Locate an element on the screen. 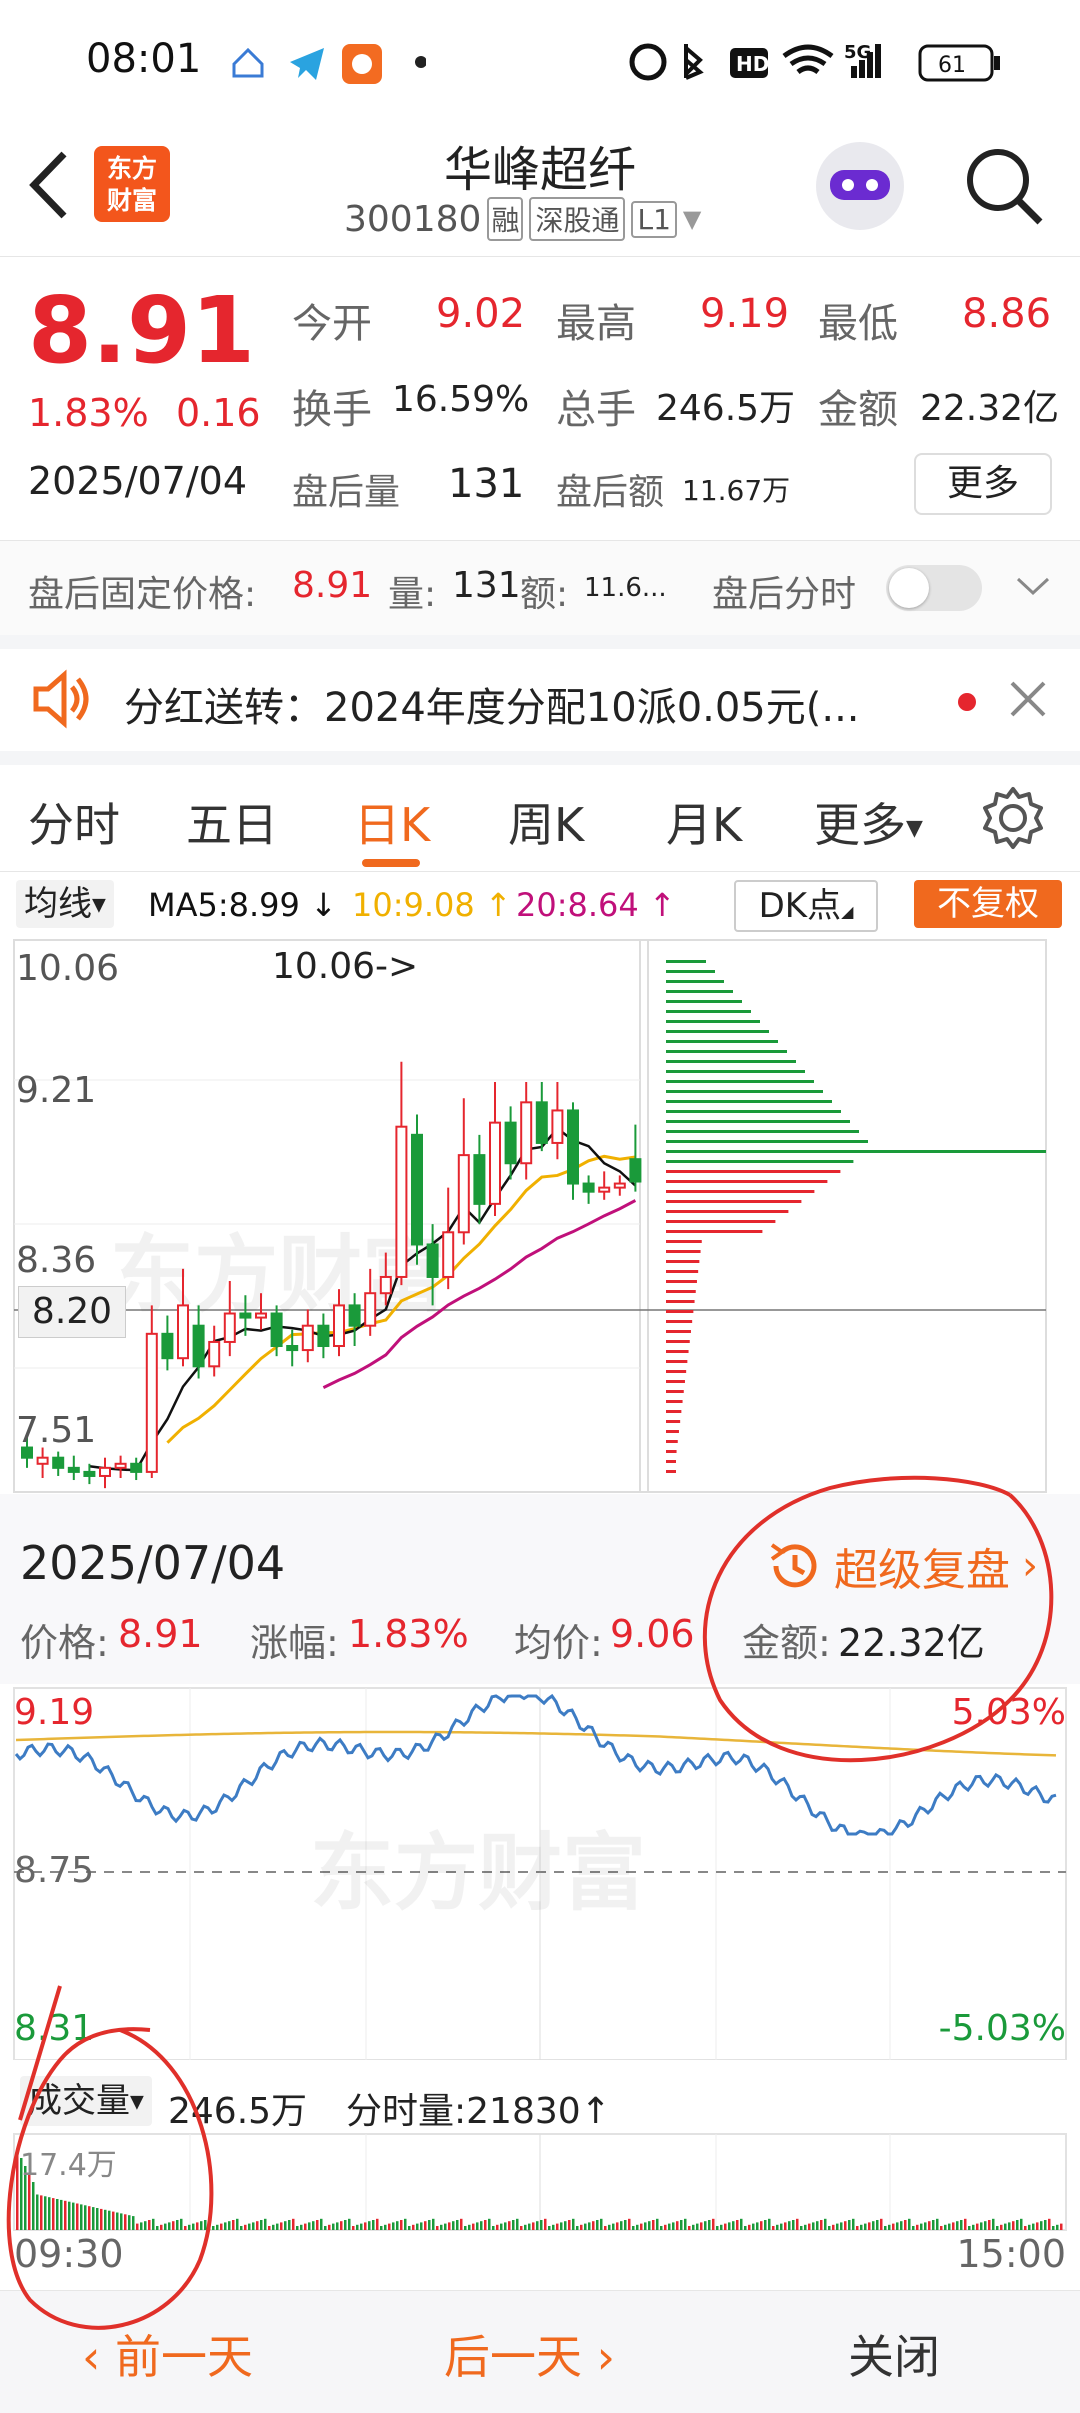 This screenshot has height=2413, width=1080. ma10-text: 10:9.08 is located at coordinates (413, 905).